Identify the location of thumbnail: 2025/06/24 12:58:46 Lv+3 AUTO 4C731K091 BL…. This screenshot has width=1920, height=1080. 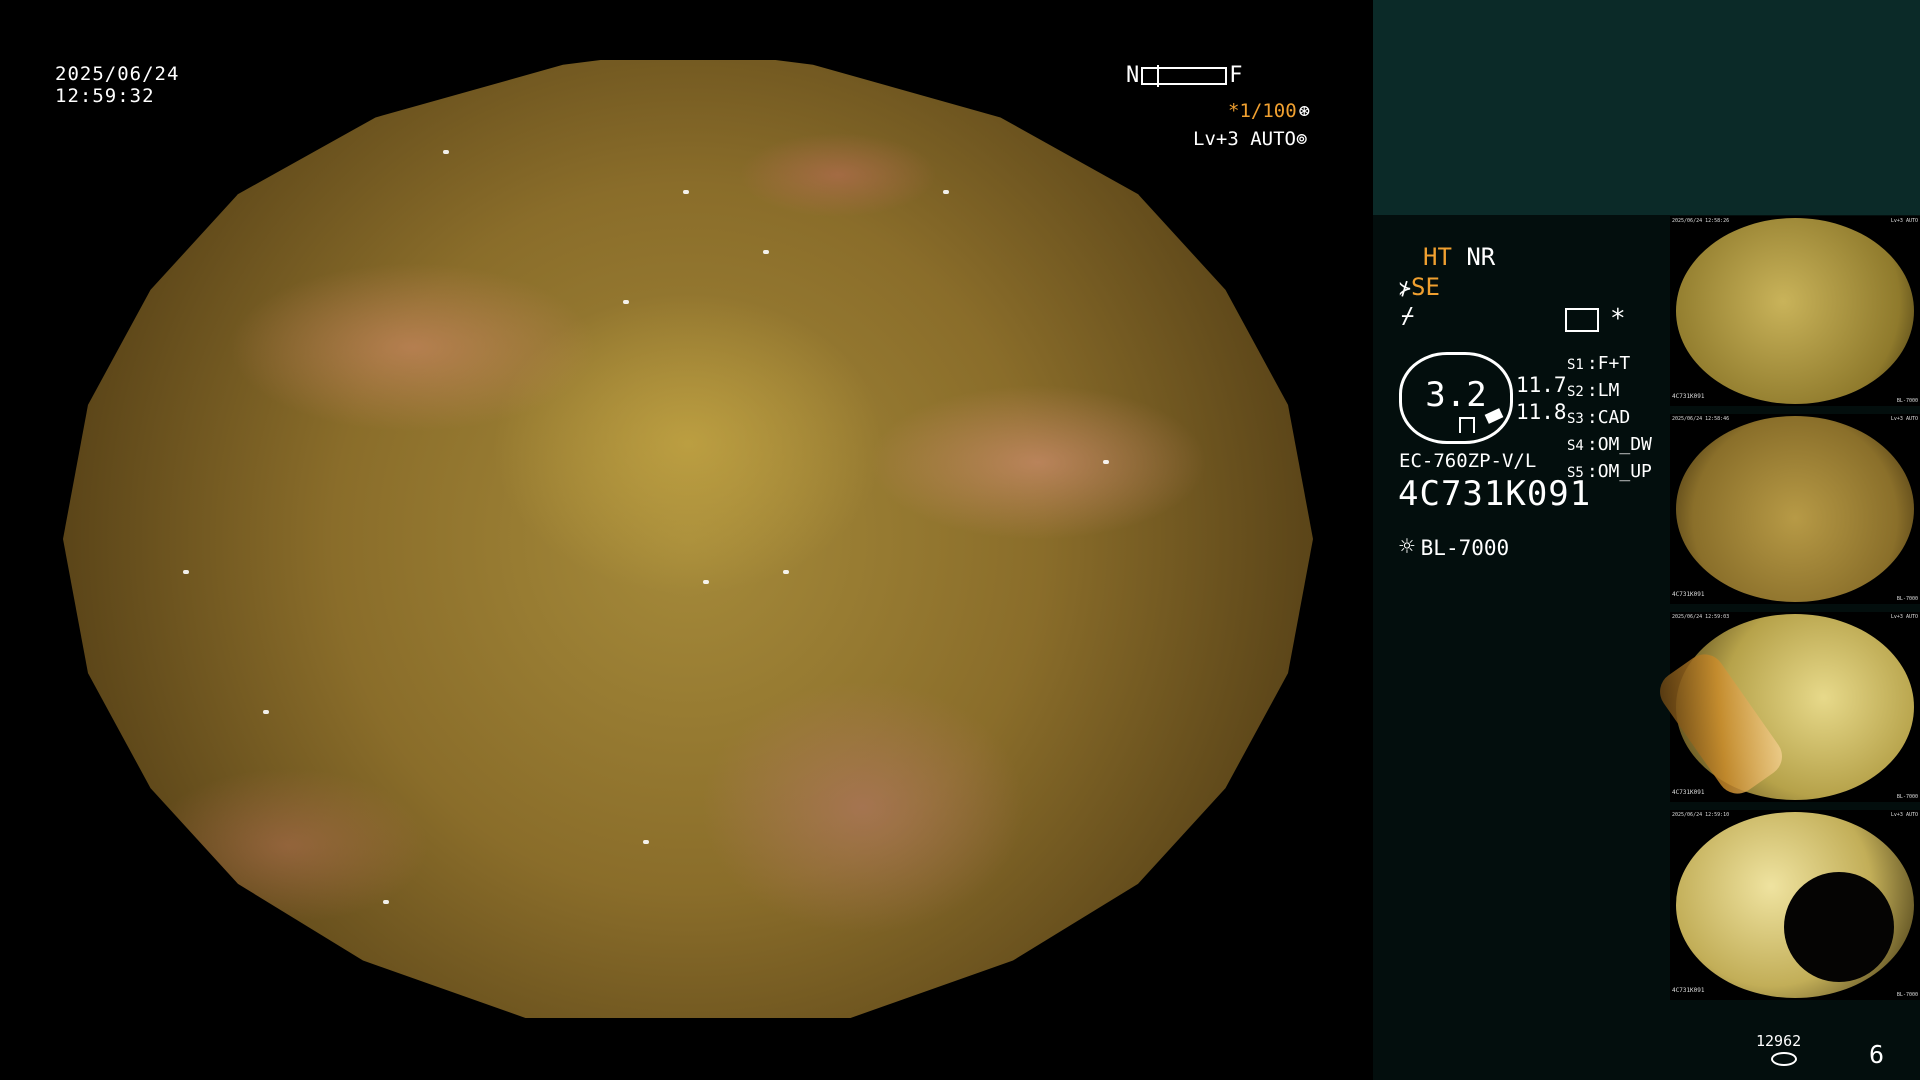
(1795, 509).